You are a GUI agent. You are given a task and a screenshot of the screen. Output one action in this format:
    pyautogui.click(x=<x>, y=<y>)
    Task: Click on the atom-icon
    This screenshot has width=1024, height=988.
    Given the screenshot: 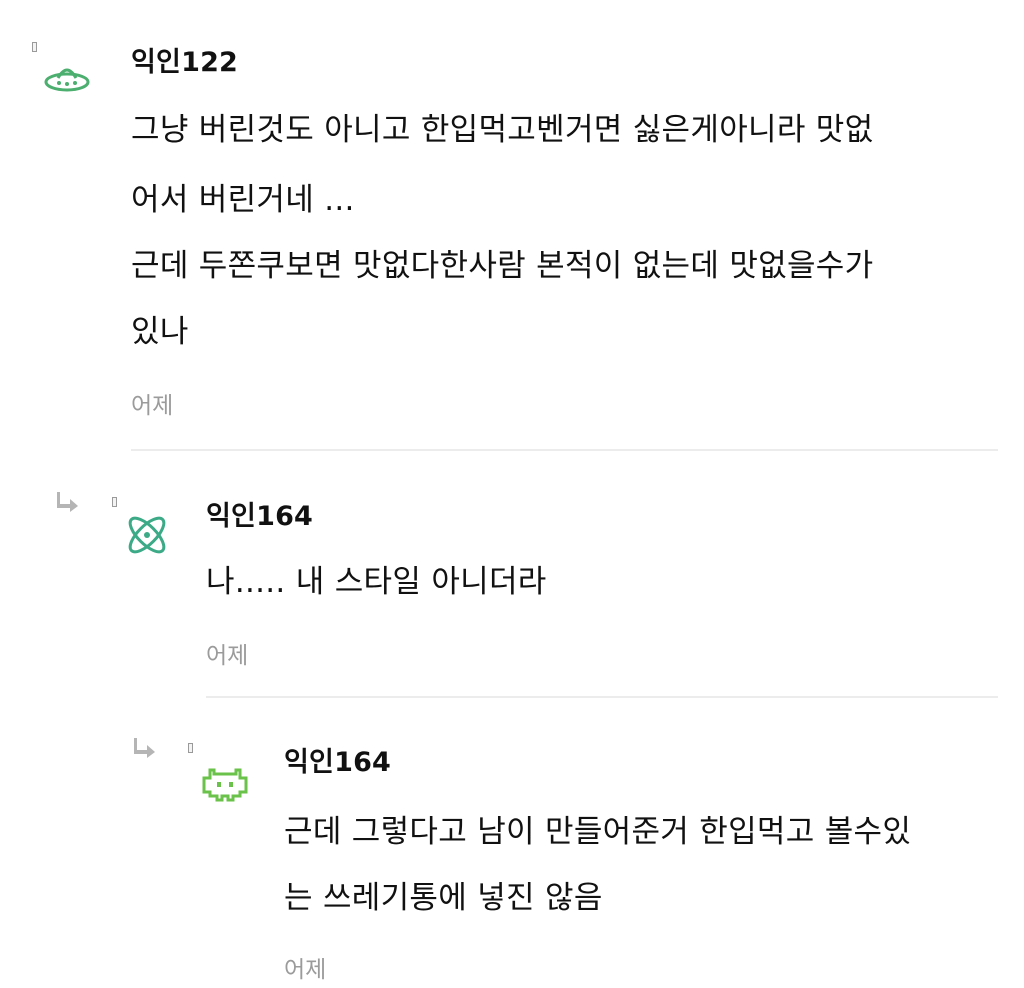 What is the action you would take?
    pyautogui.click(x=147, y=535)
    